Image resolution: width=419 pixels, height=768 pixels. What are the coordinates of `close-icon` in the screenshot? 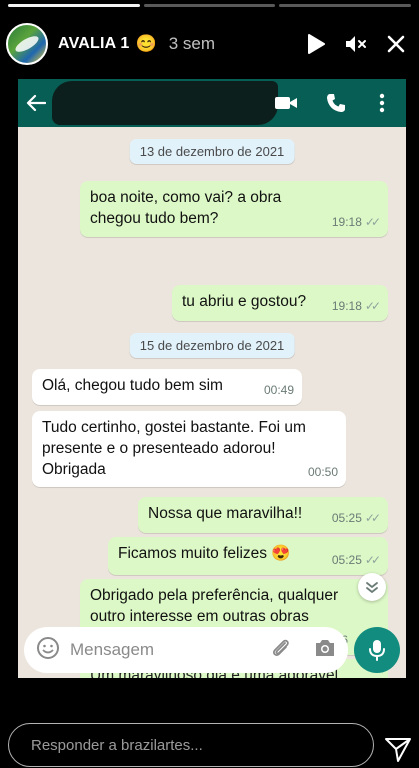 It's located at (396, 44).